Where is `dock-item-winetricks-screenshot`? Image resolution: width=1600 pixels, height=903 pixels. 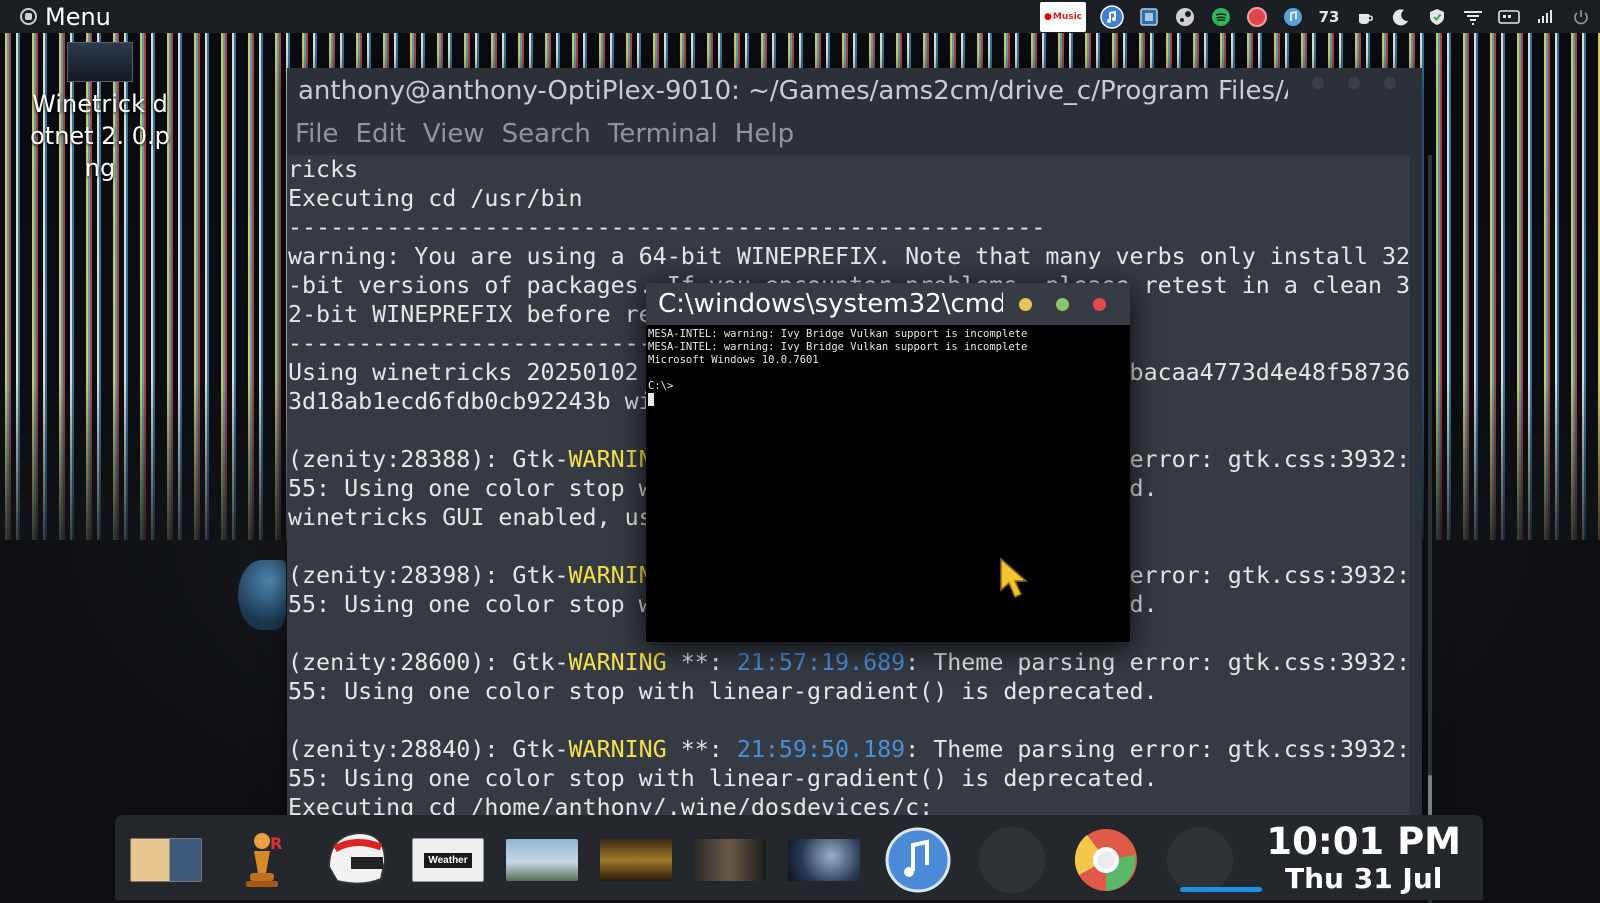 dock-item-winetricks-screenshot is located at coordinates (166, 860).